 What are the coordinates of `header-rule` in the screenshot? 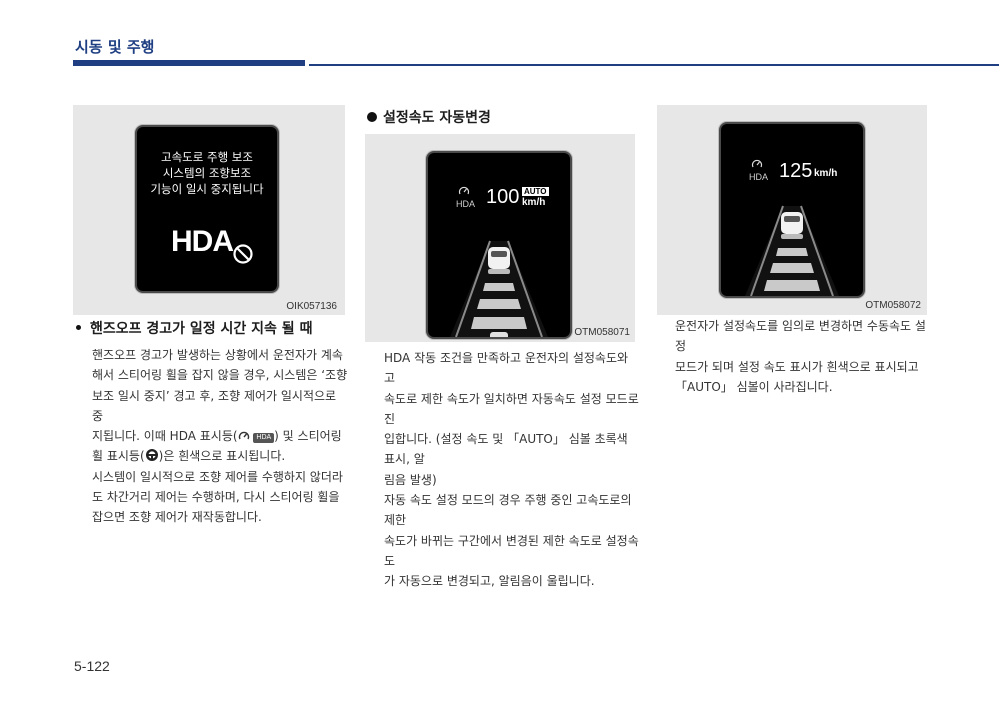 It's located at (654, 65).